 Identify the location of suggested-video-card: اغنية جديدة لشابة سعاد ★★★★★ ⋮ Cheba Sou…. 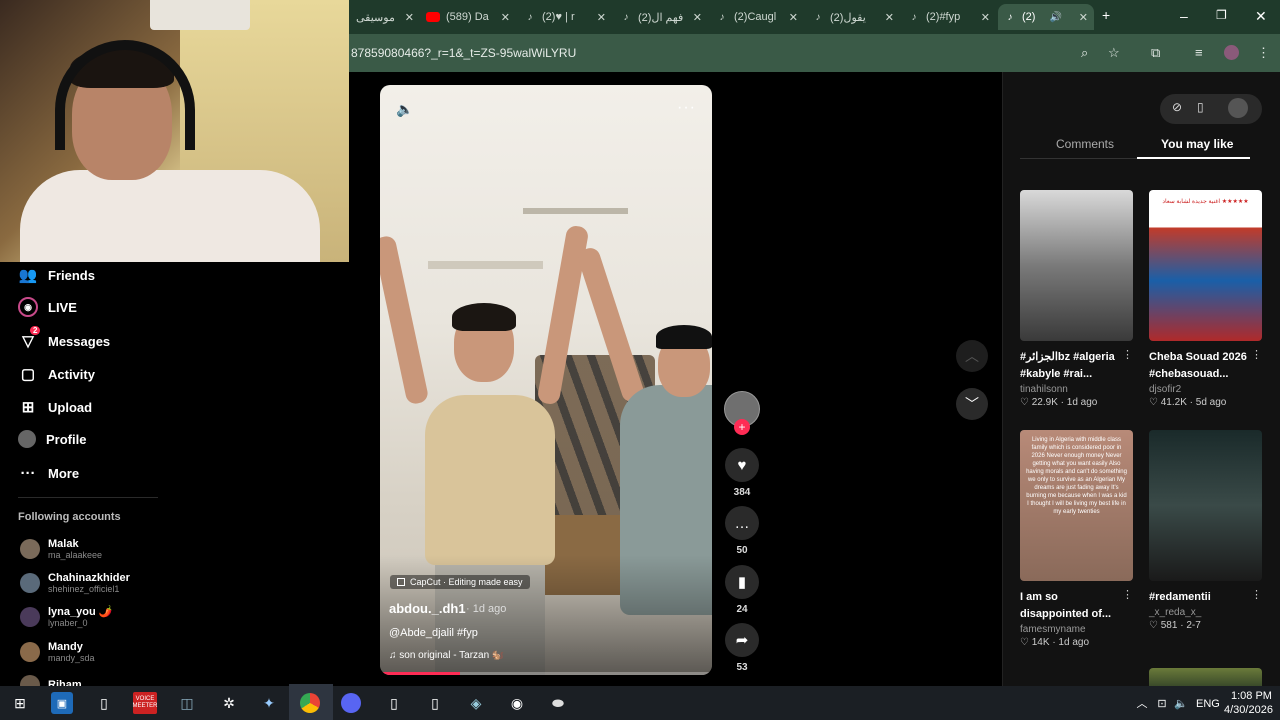
(1206, 299).